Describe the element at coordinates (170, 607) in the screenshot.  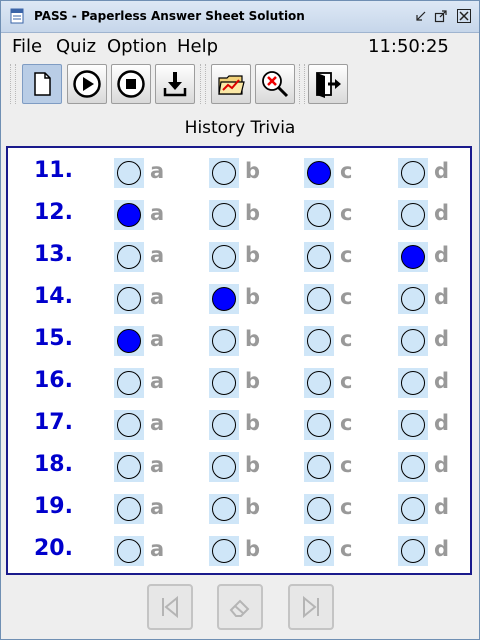
I see `first-page-button` at that location.